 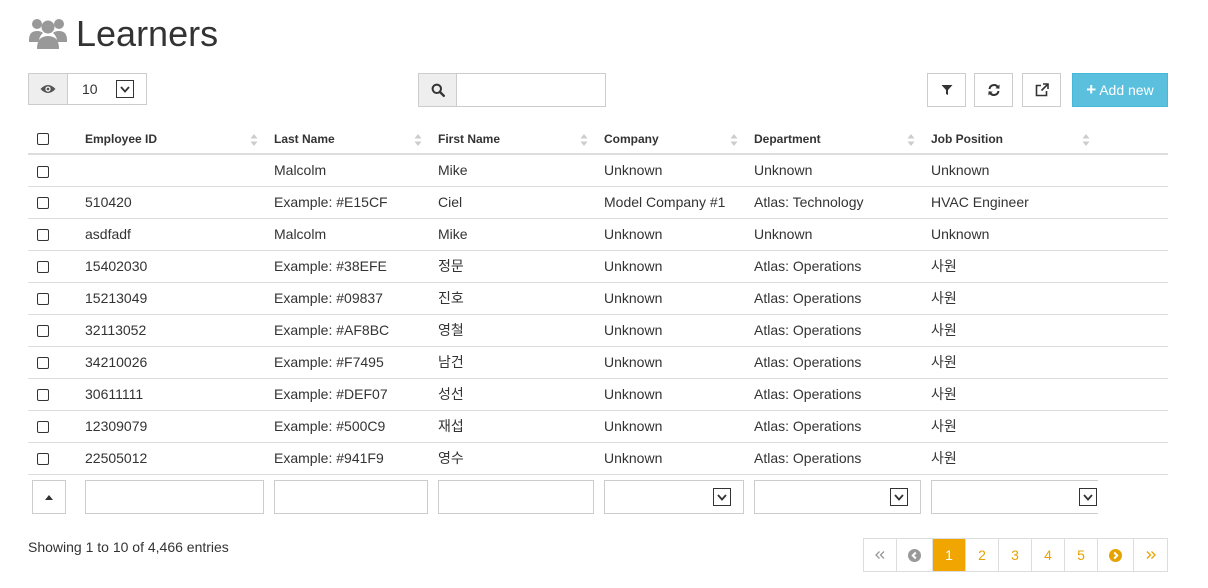 I want to click on table-cell: 12309079, so click(x=171, y=426).